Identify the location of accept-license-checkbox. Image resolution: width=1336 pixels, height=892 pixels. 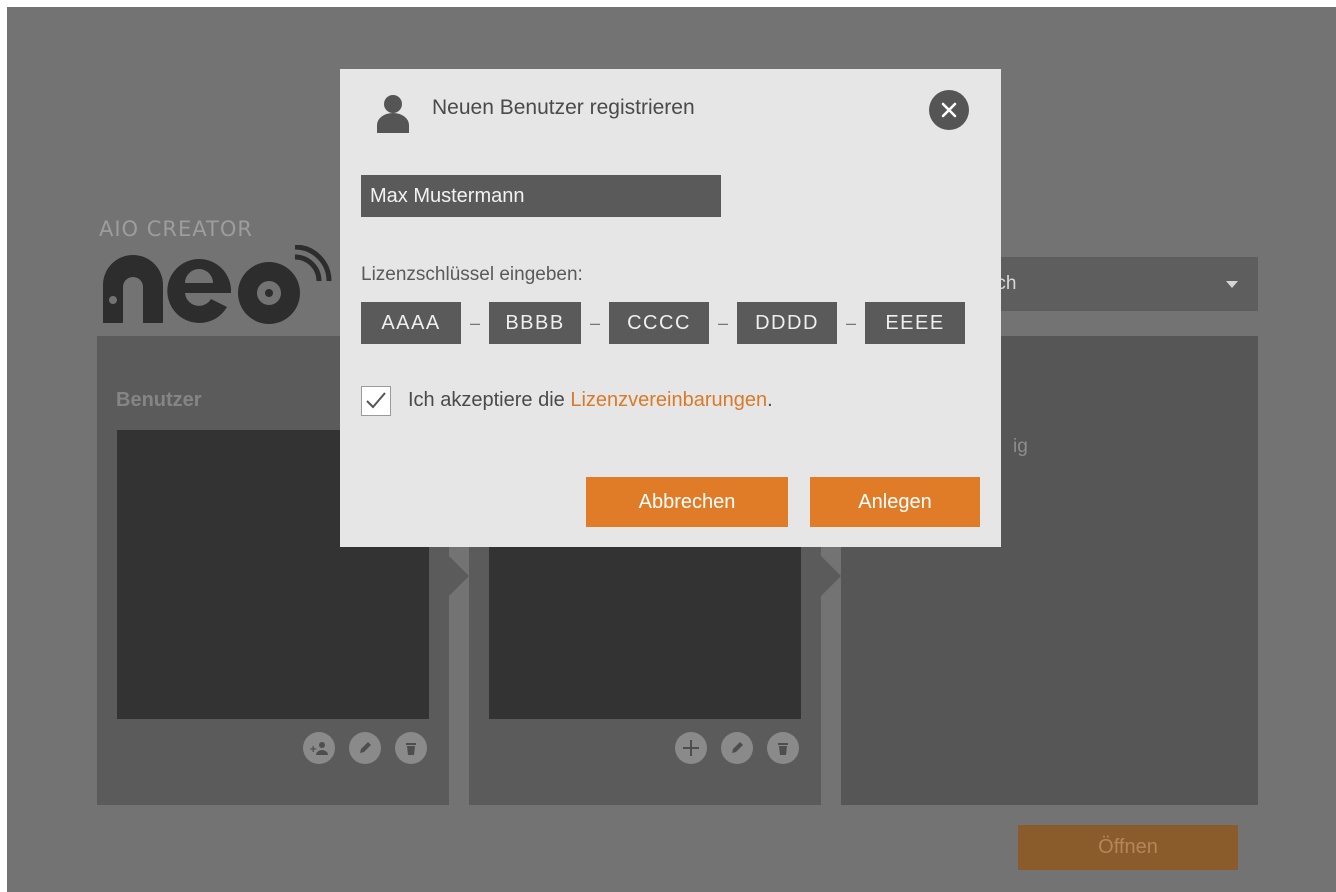
(376, 401).